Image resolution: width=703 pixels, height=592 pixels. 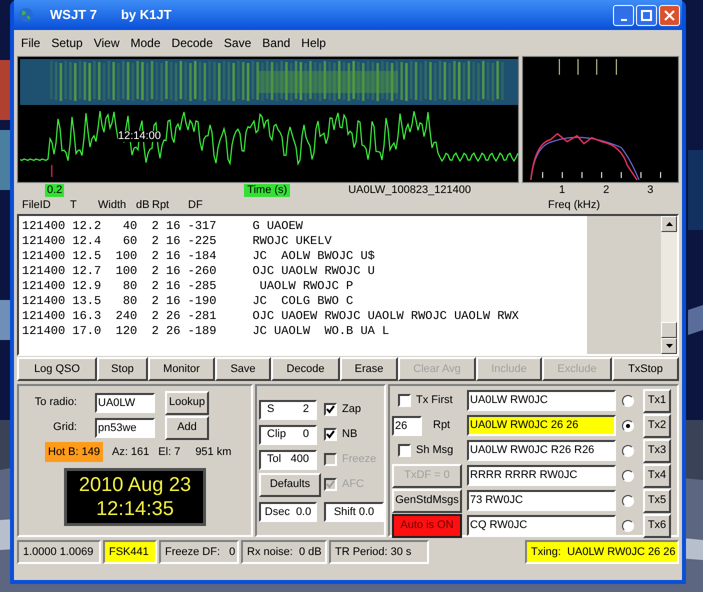 I want to click on azimuth-label: Az: 161, so click(x=131, y=452).